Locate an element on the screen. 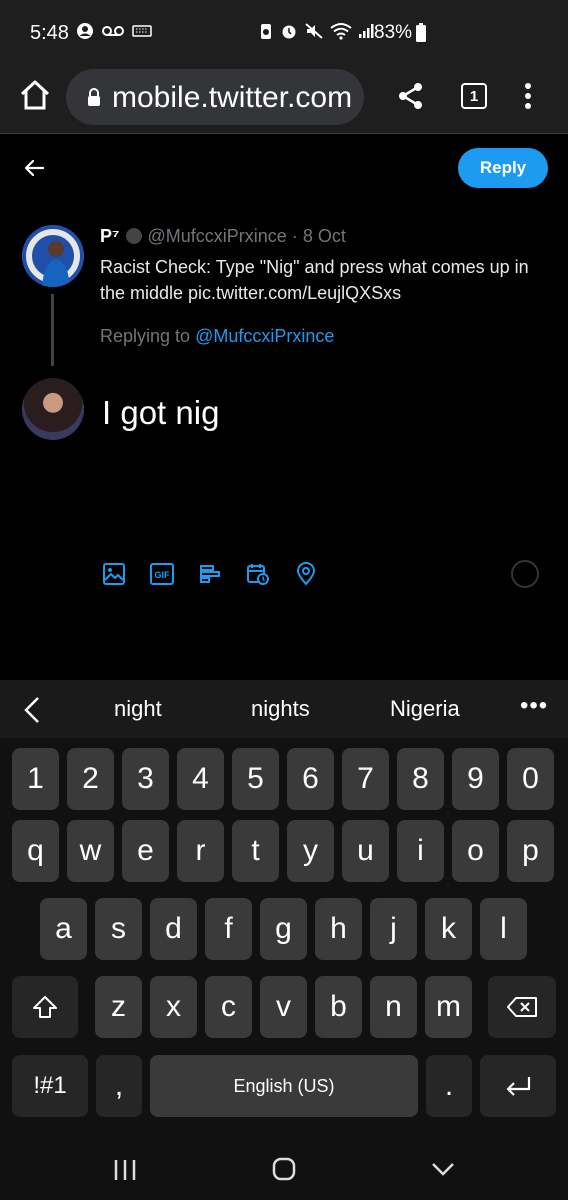  browser-toolbar: mobile.twitter.com 1 is located at coordinates (284, 98).